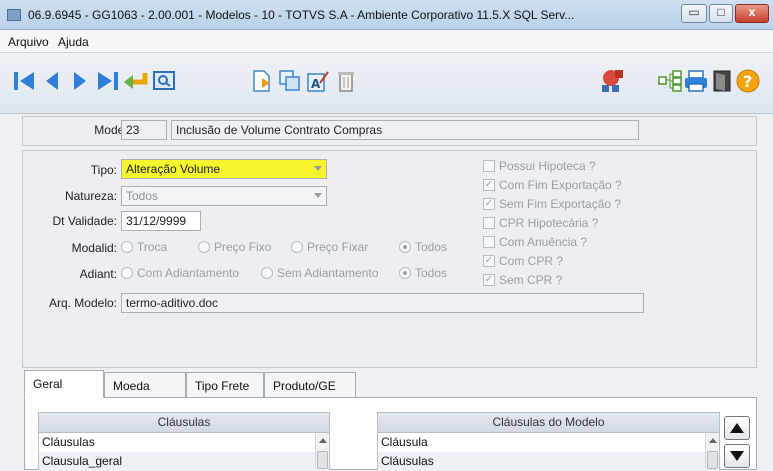  What do you see at coordinates (103, 170) in the screenshot?
I see `tipo-label: Tipo:` at bounding box center [103, 170].